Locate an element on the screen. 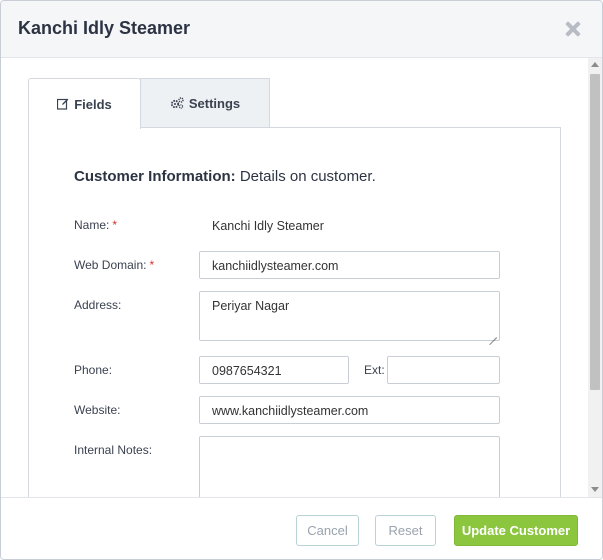  web-domain-label-text: Web Domain: is located at coordinates (110, 265).